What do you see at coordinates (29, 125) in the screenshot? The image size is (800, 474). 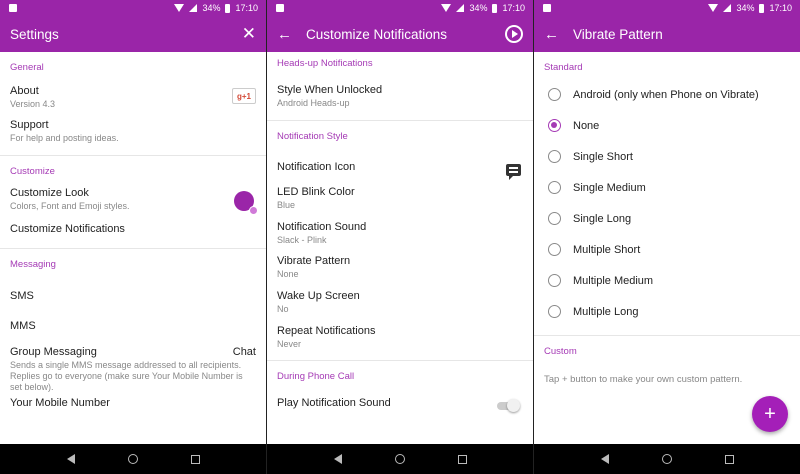 I see `support-title: Support` at bounding box center [29, 125].